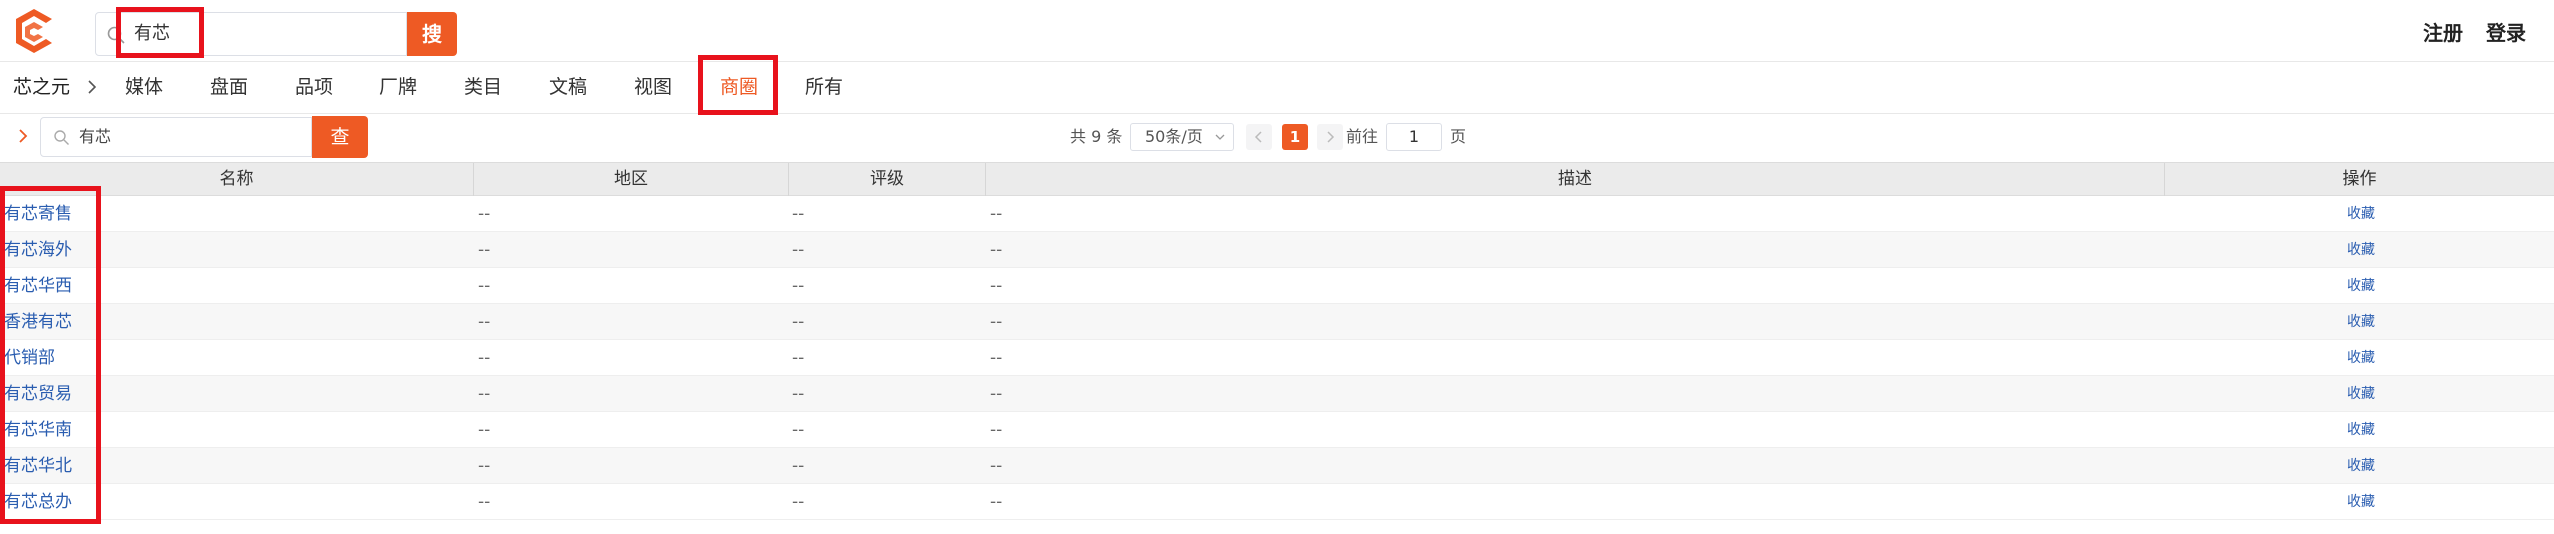 The width and height of the screenshot is (2554, 534). What do you see at coordinates (1277, 88) in the screenshot?
I see `category-nav: 芯之元 媒体 盘面 品项 厂牌 类目 文稿 视图 商圈 所有` at bounding box center [1277, 88].